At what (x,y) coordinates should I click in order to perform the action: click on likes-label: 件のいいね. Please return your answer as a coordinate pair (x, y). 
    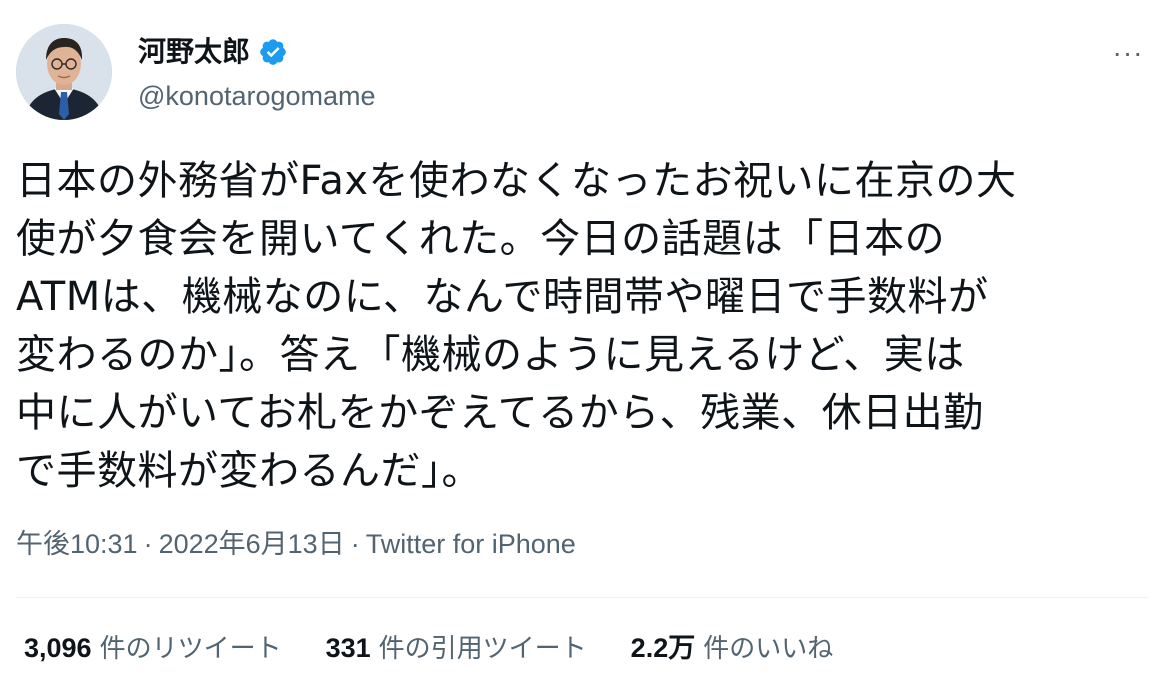
    Looking at the image, I should click on (768, 649).